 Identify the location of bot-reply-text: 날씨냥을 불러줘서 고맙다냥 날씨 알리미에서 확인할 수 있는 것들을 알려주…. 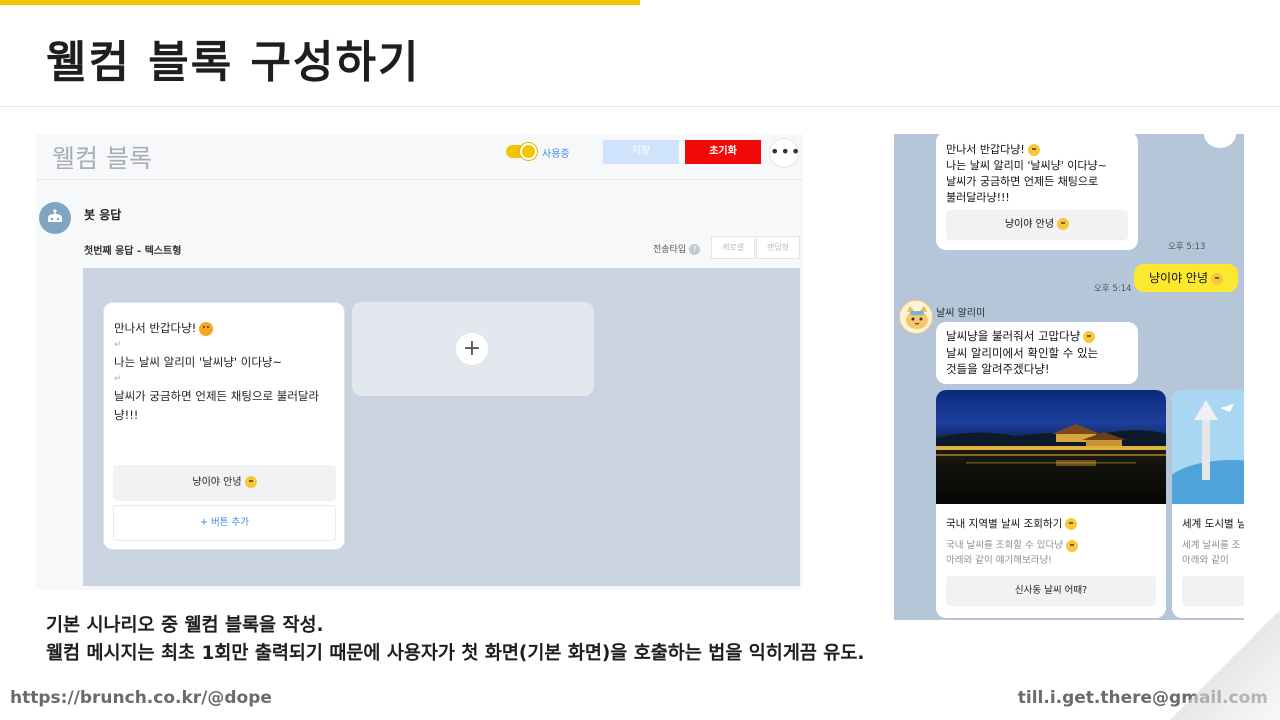
(1042, 353).